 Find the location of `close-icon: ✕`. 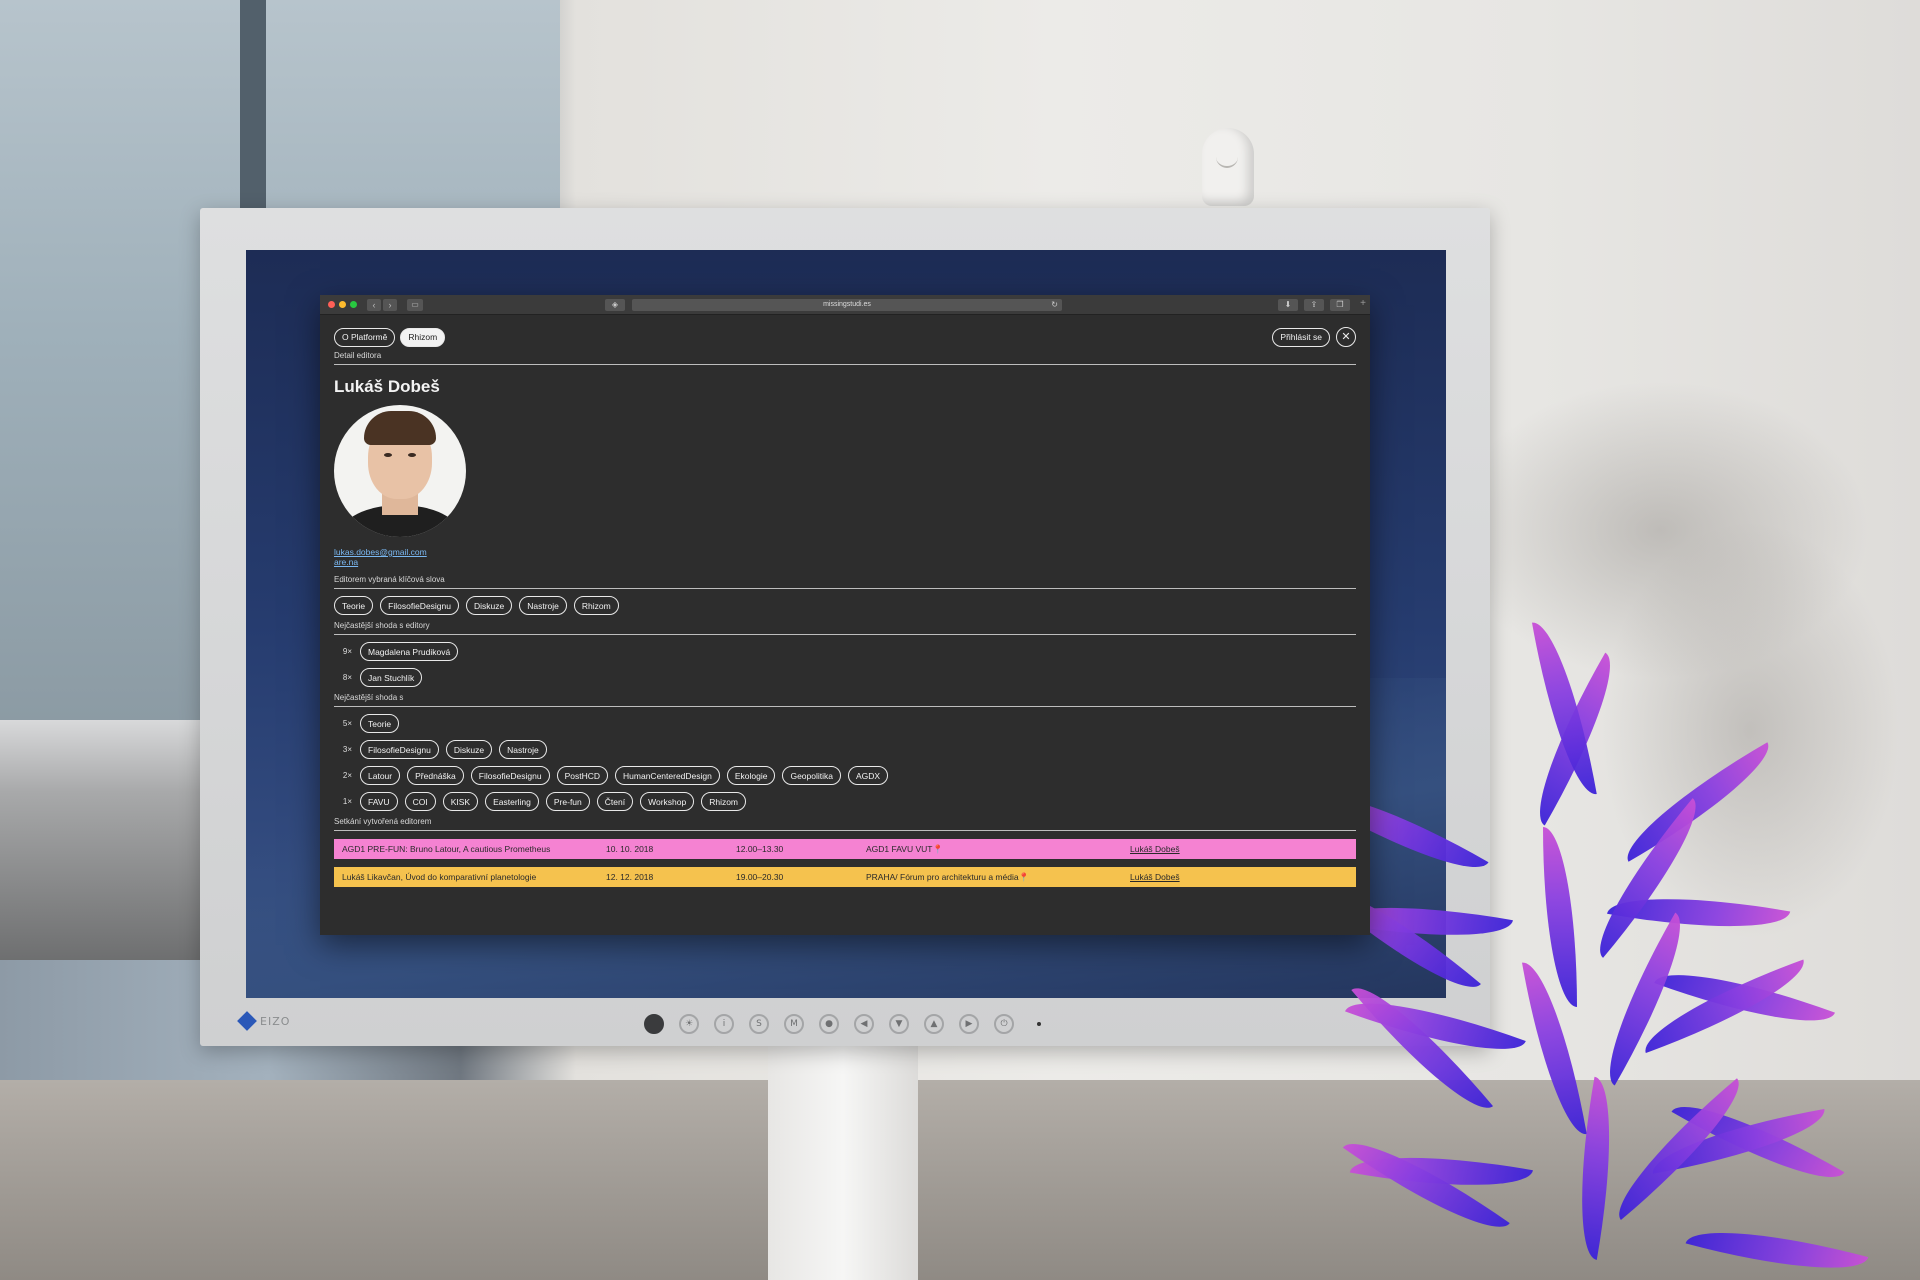

close-icon: ✕ is located at coordinates (1346, 337).